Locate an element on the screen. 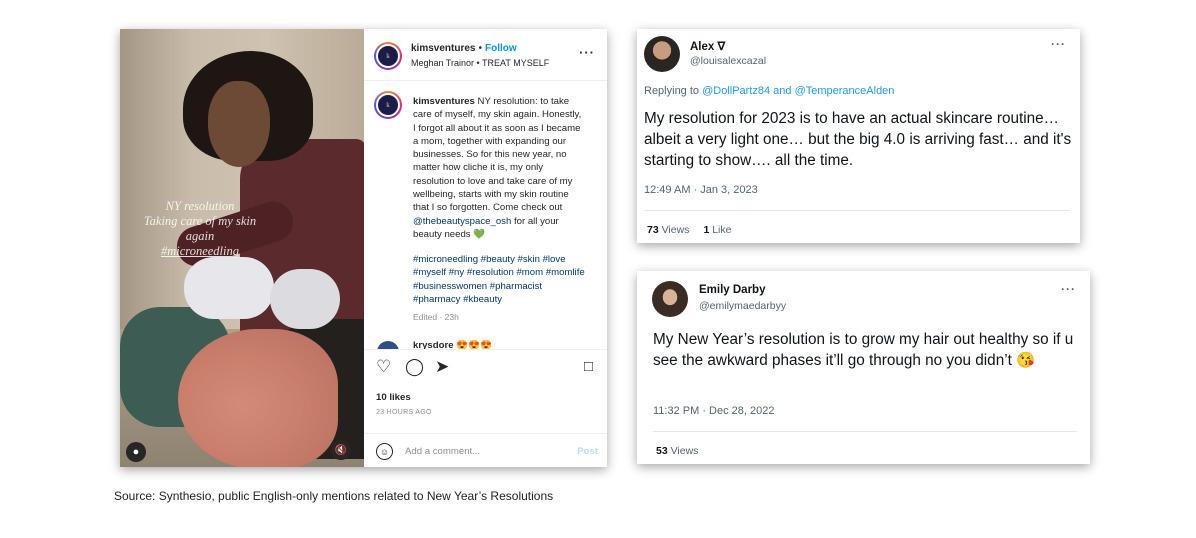  photo-practitioner-face is located at coordinates (239, 124).